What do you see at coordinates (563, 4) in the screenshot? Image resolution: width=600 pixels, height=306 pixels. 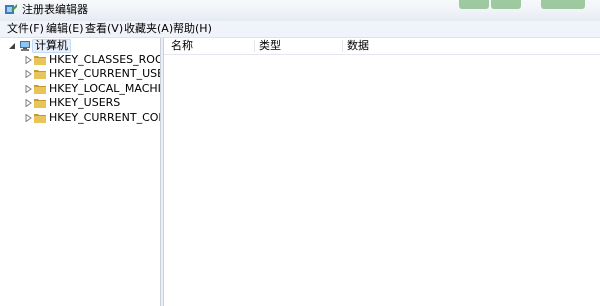 I see `close-button` at bounding box center [563, 4].